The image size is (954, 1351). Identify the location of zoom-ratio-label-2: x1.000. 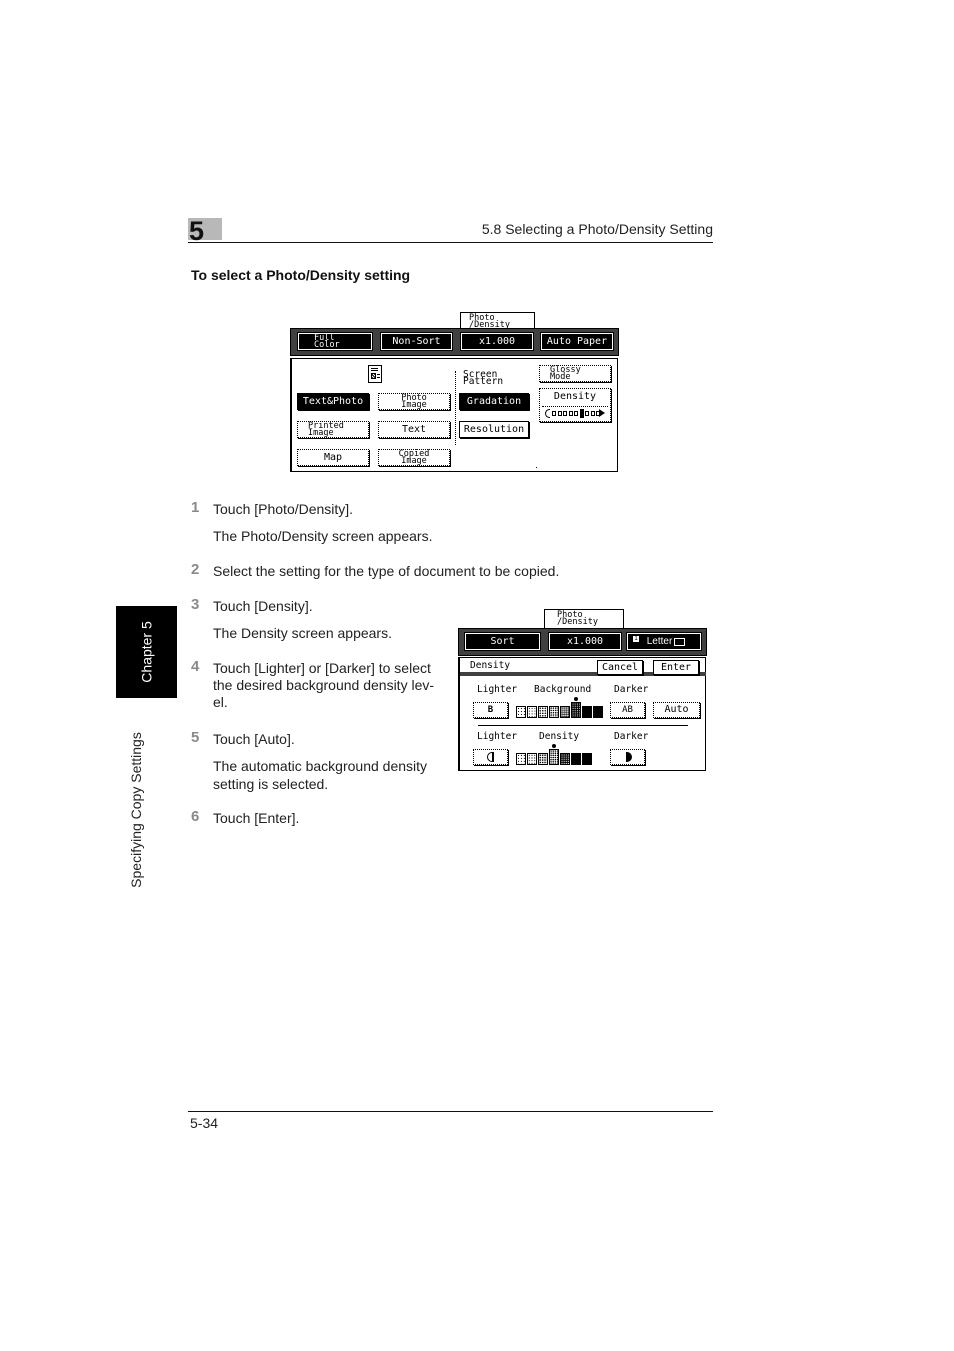
(585, 641).